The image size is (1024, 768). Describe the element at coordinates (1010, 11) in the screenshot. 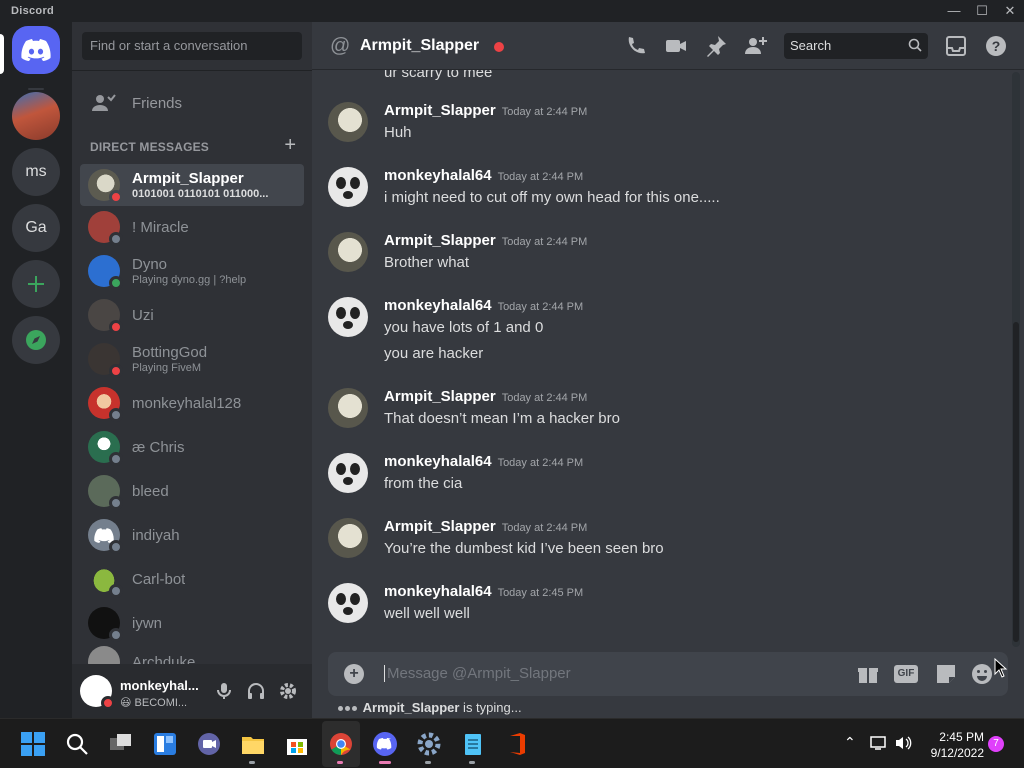

I see `close-button: ✕` at that location.